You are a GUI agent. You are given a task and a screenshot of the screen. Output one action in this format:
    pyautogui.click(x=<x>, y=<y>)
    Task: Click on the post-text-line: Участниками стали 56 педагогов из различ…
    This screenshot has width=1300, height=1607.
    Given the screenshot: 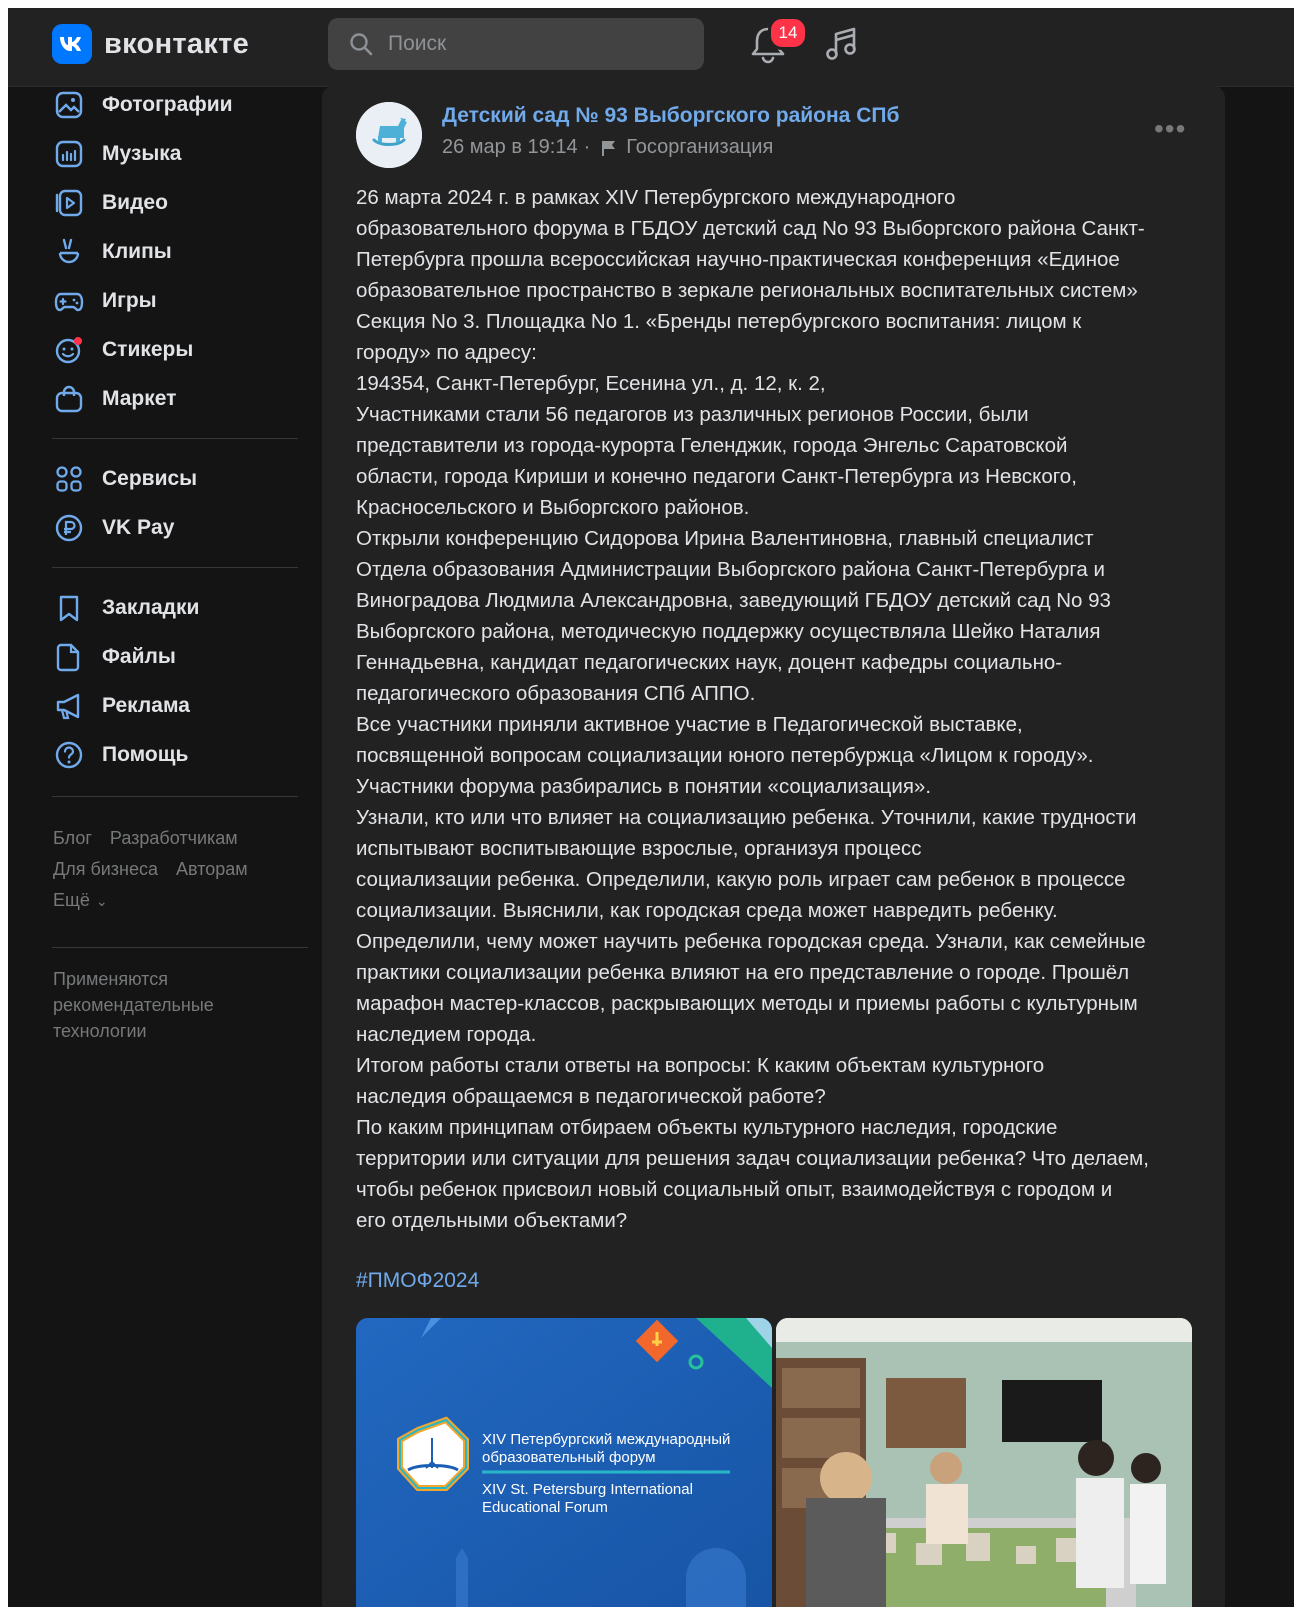 What is the action you would take?
    pyautogui.click(x=692, y=414)
    